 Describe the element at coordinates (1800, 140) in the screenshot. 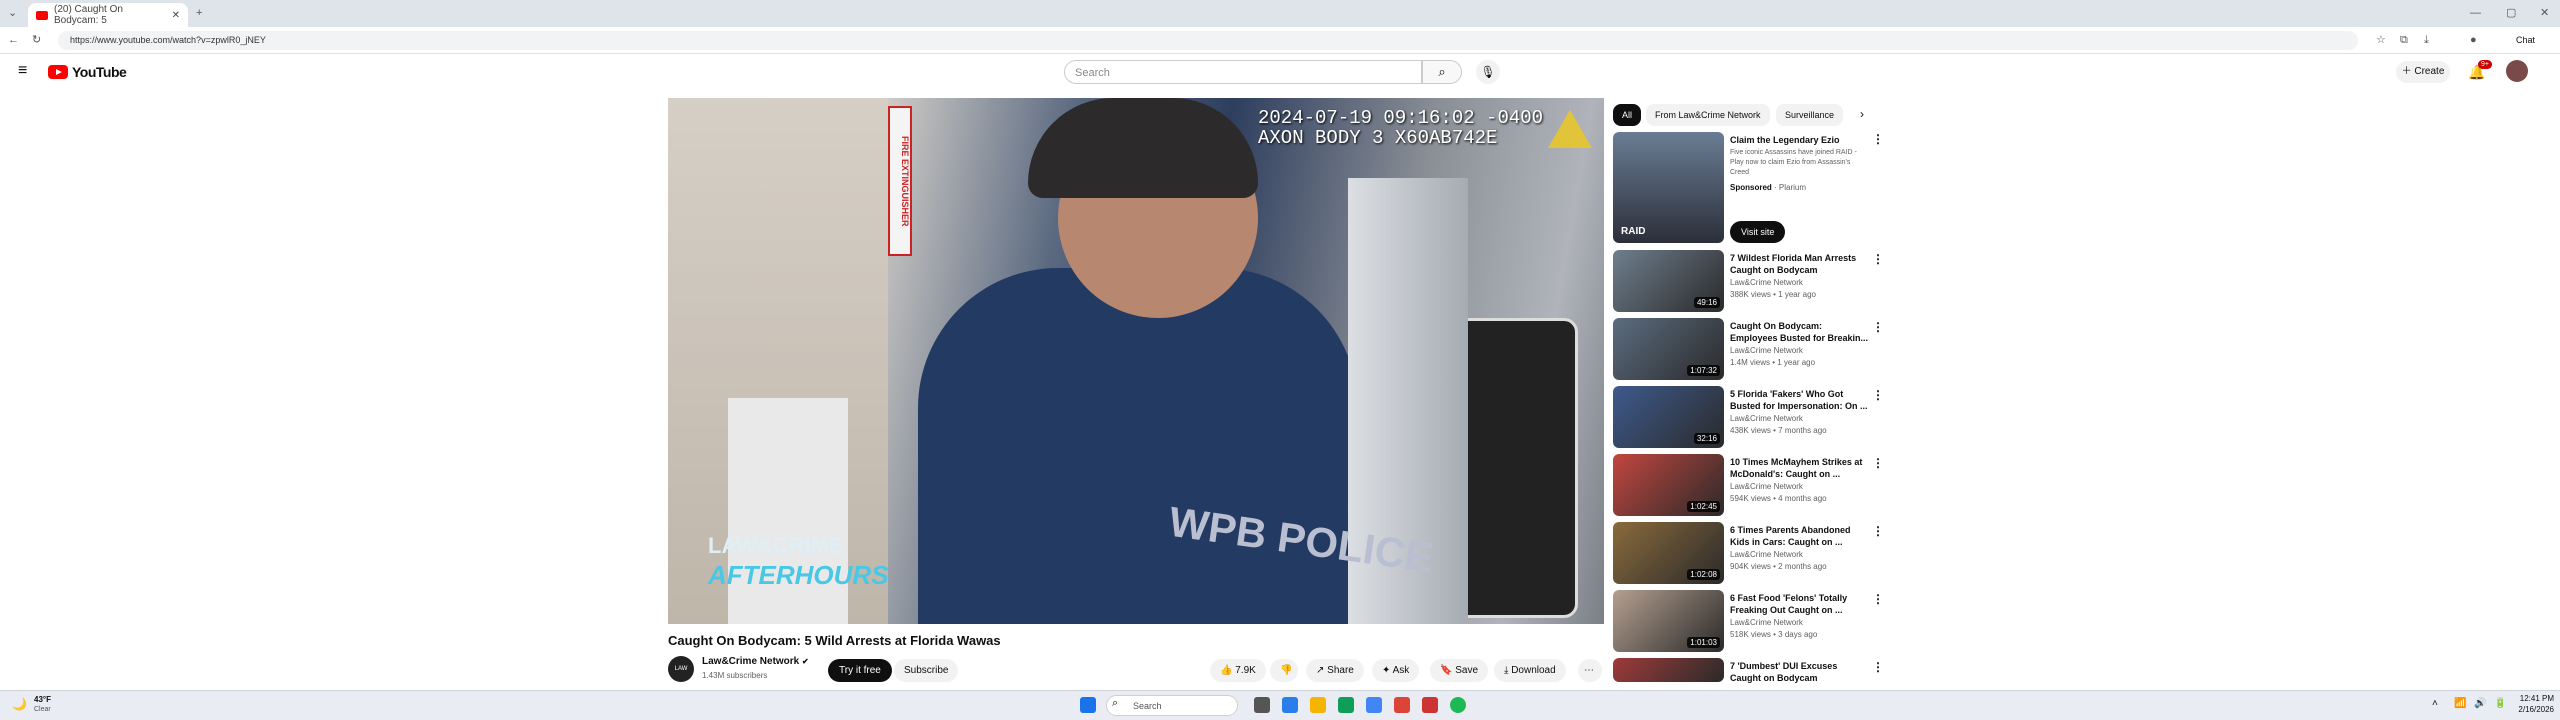

I see `sponsored-title: Claim the Legendary Ezio` at that location.